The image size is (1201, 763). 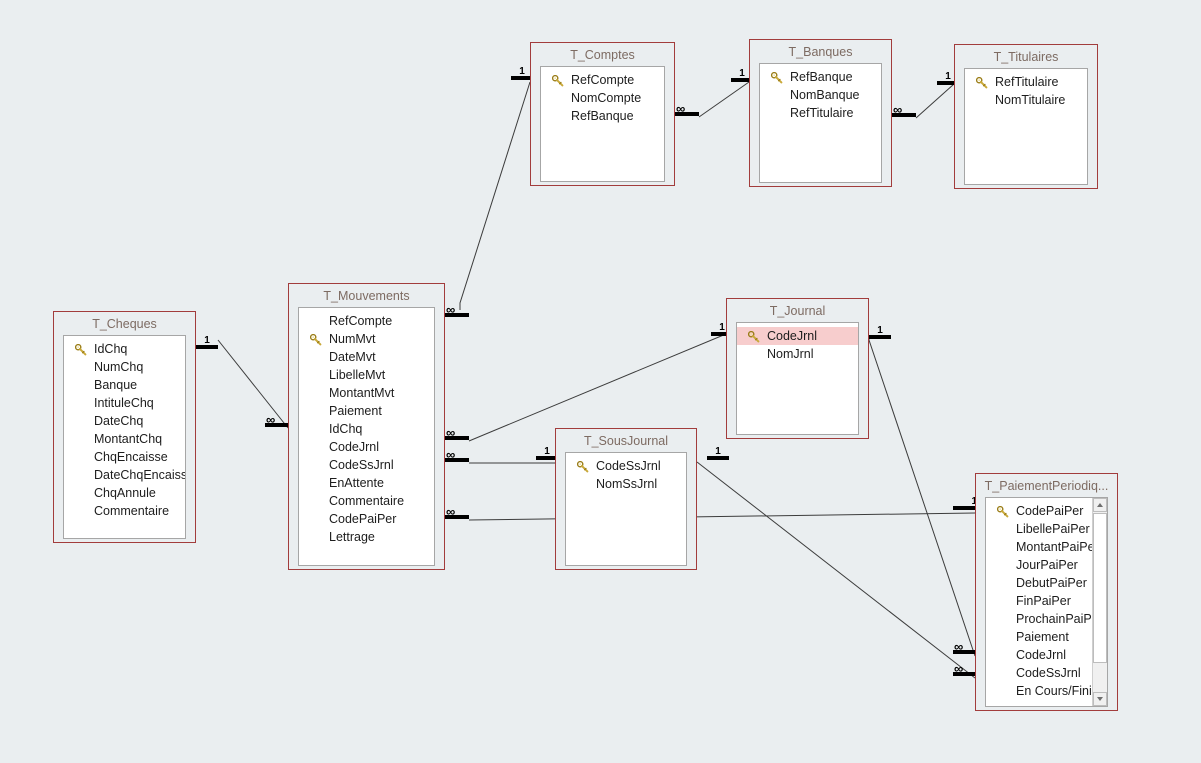 I want to click on field-name: Banque, so click(x=116, y=385).